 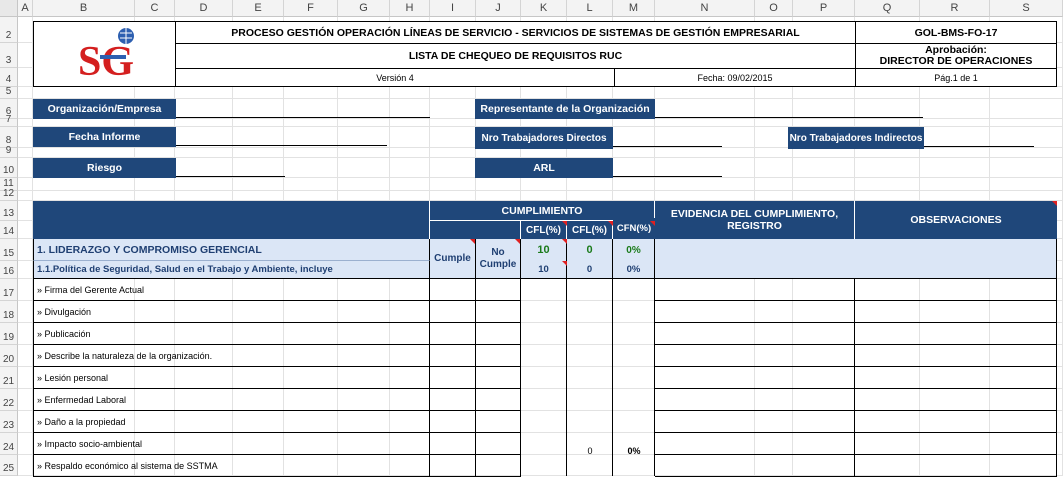 I want to click on row-header: 3, so click(x=9, y=55).